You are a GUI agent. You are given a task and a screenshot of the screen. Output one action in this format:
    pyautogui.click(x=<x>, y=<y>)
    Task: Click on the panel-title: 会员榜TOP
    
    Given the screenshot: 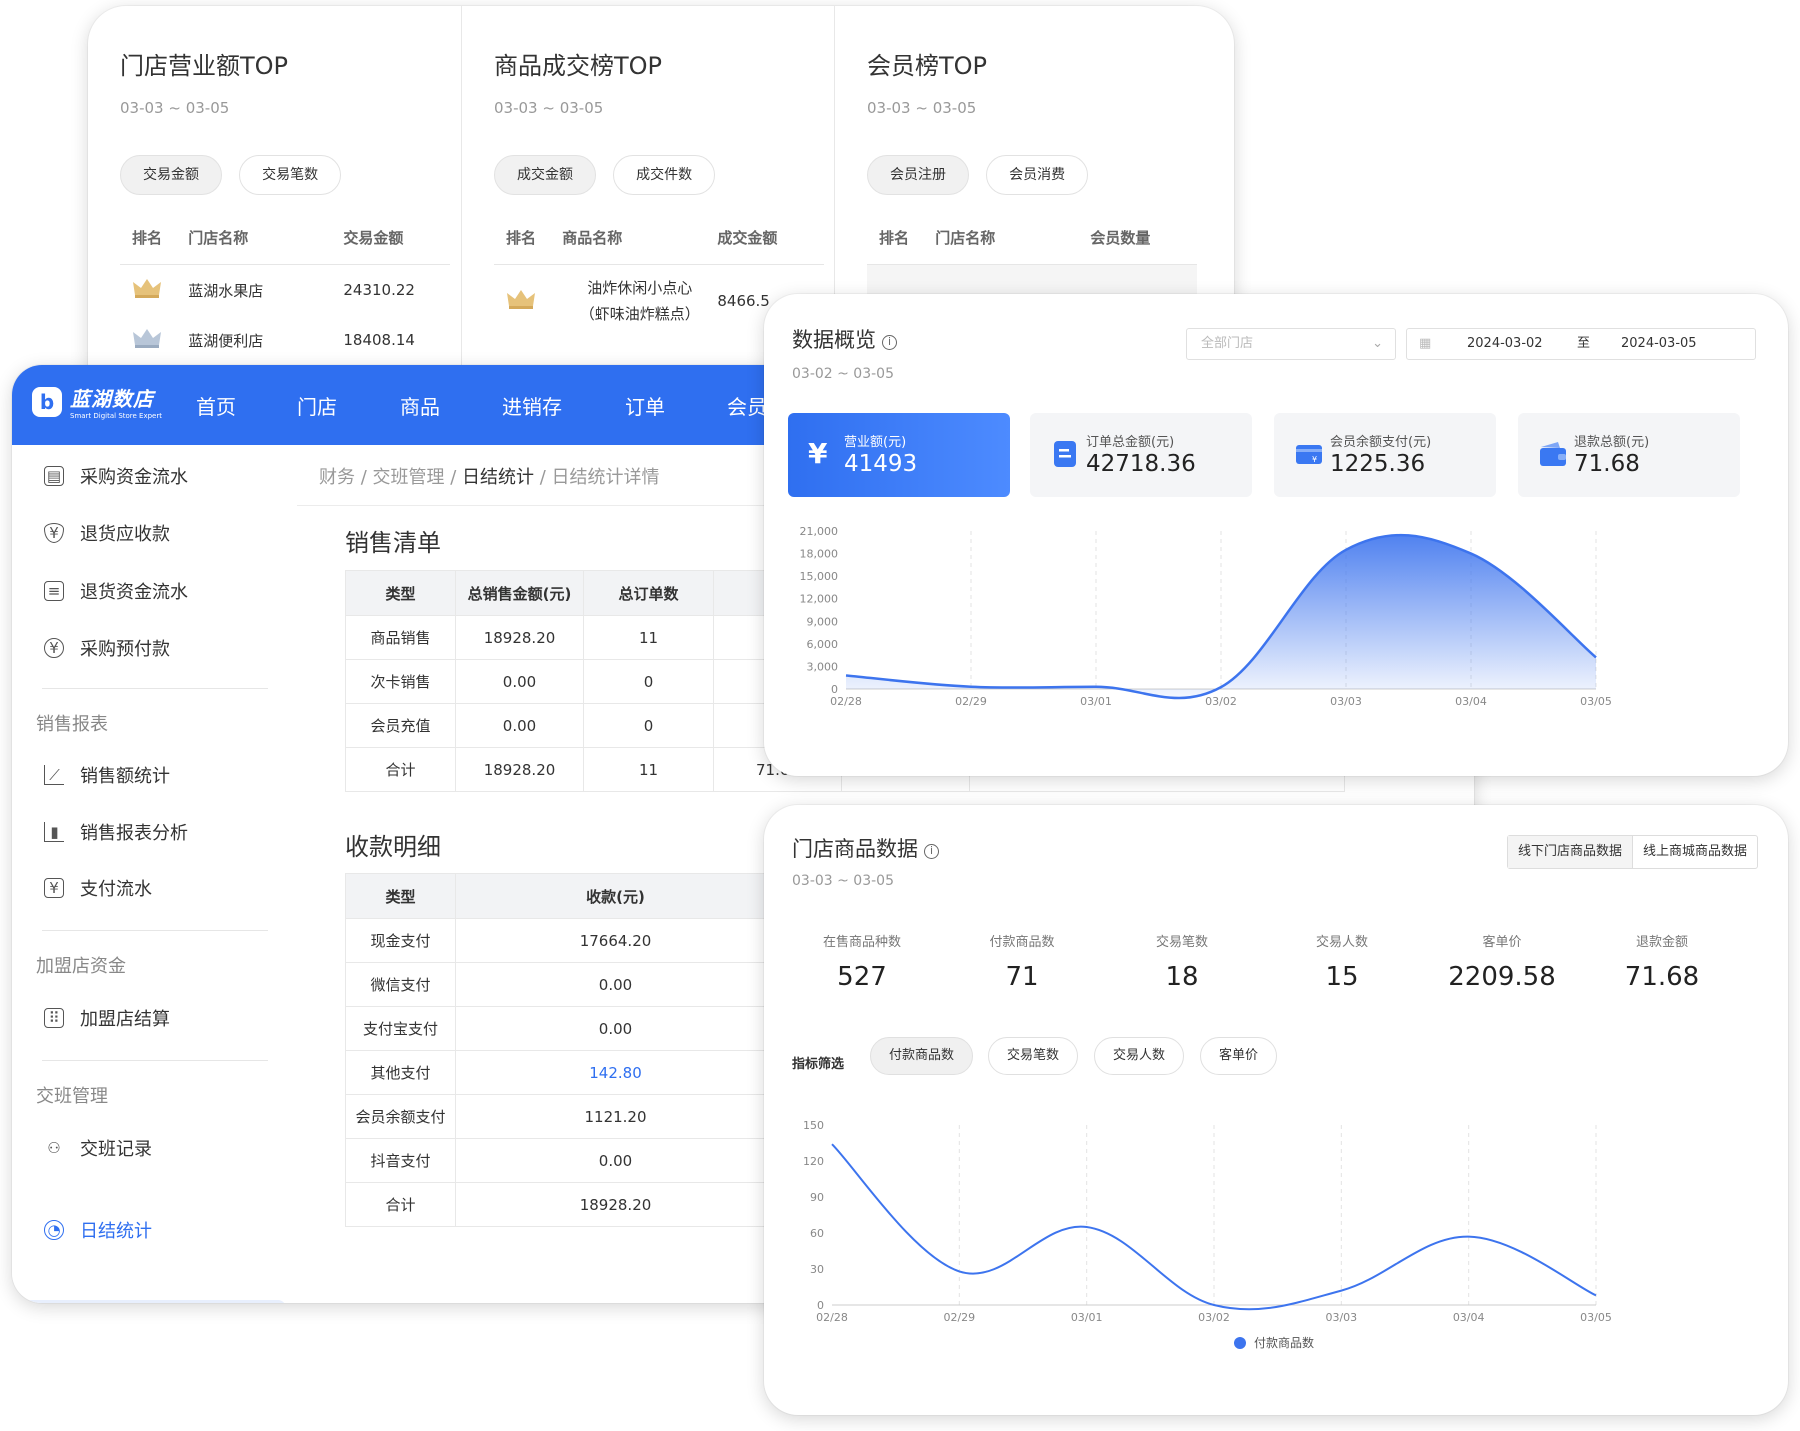 What is the action you would take?
    pyautogui.click(x=927, y=66)
    